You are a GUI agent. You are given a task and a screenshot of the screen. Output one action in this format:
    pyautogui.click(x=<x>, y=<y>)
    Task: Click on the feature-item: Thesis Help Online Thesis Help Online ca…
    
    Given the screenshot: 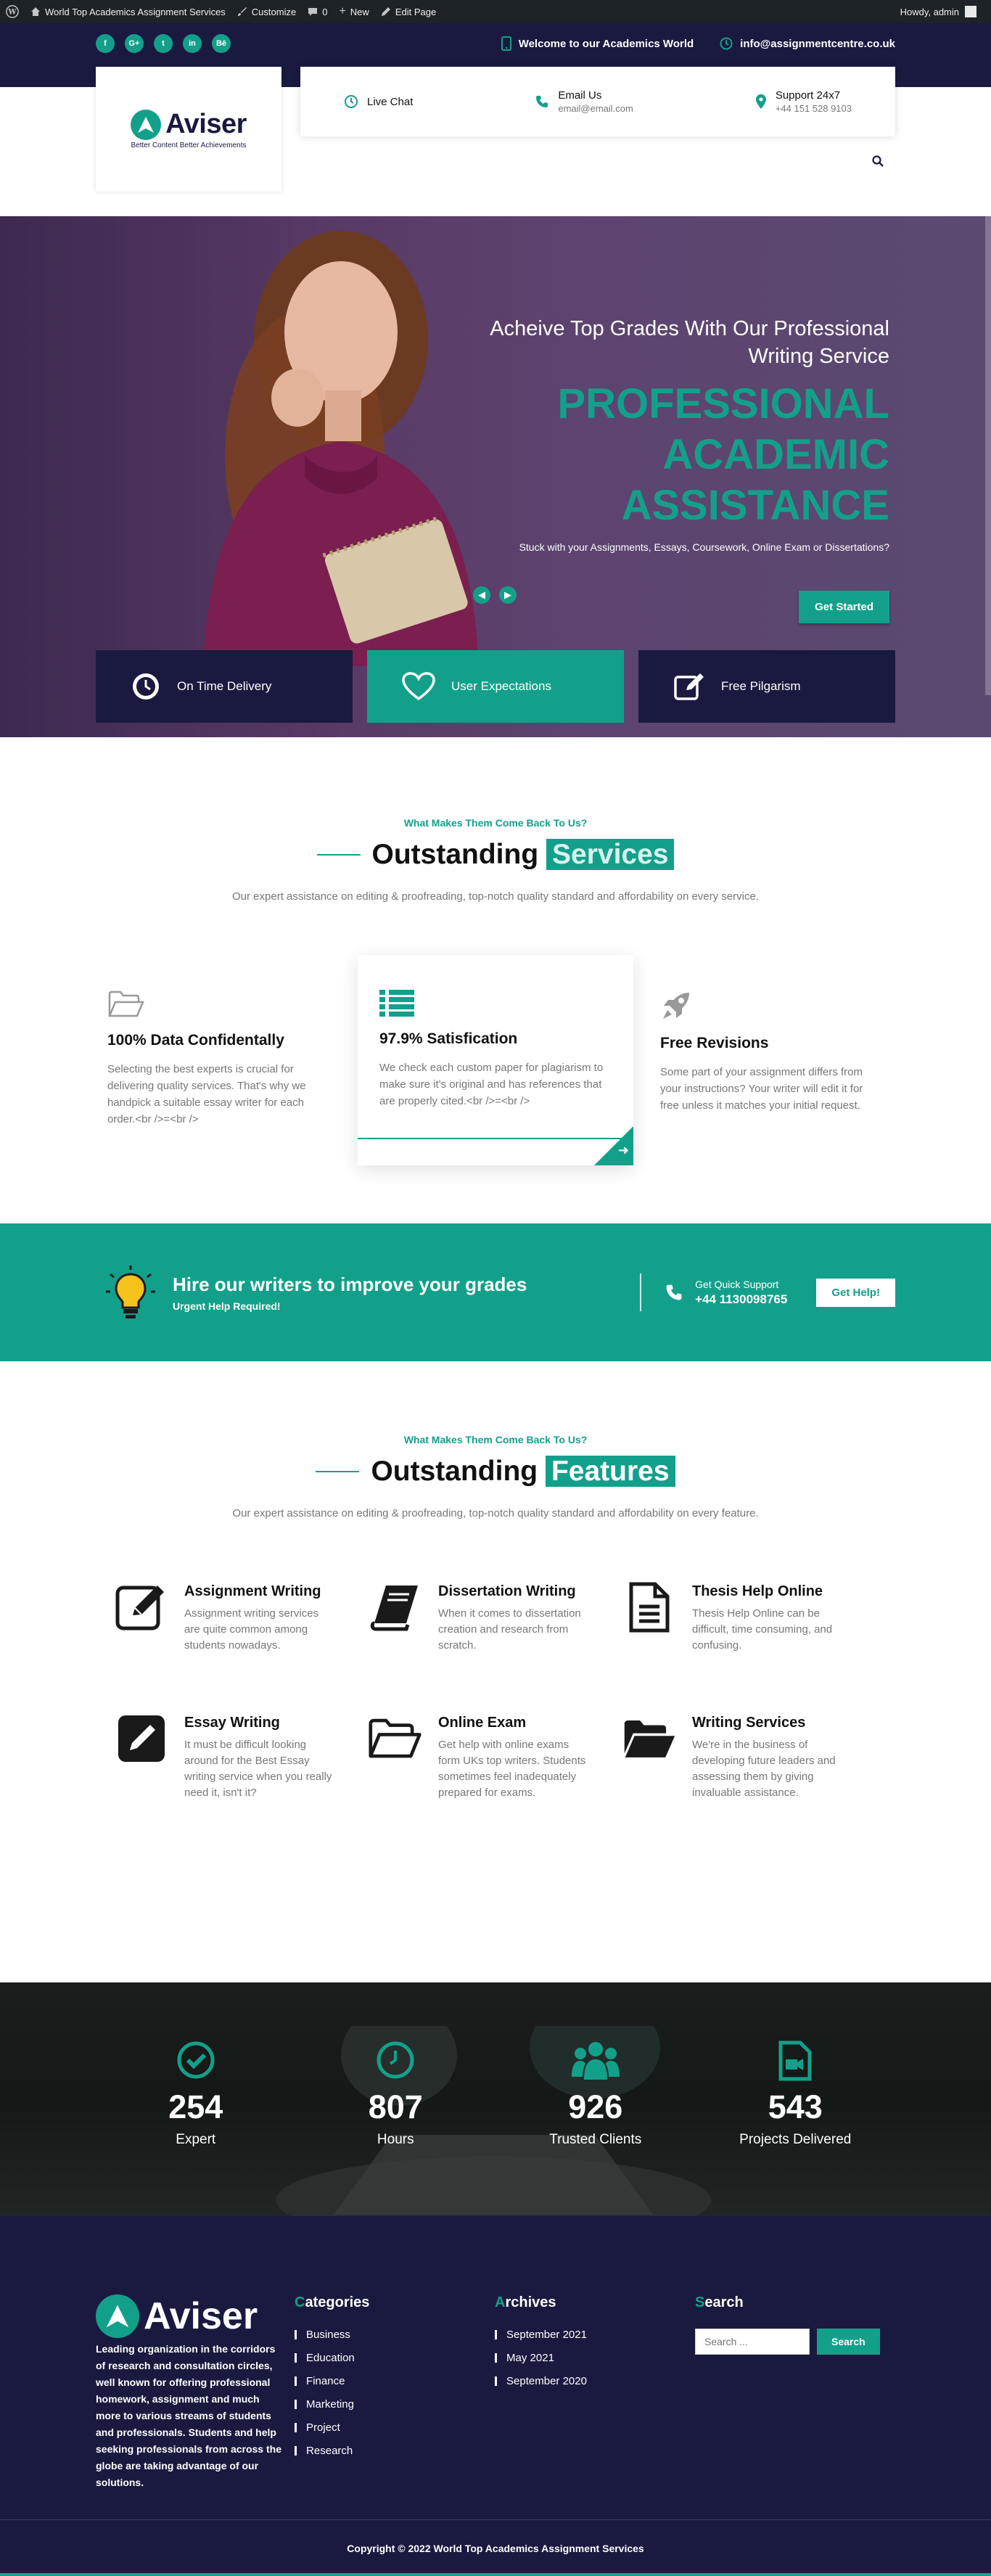 What is the action you would take?
    pyautogui.click(x=749, y=1617)
    